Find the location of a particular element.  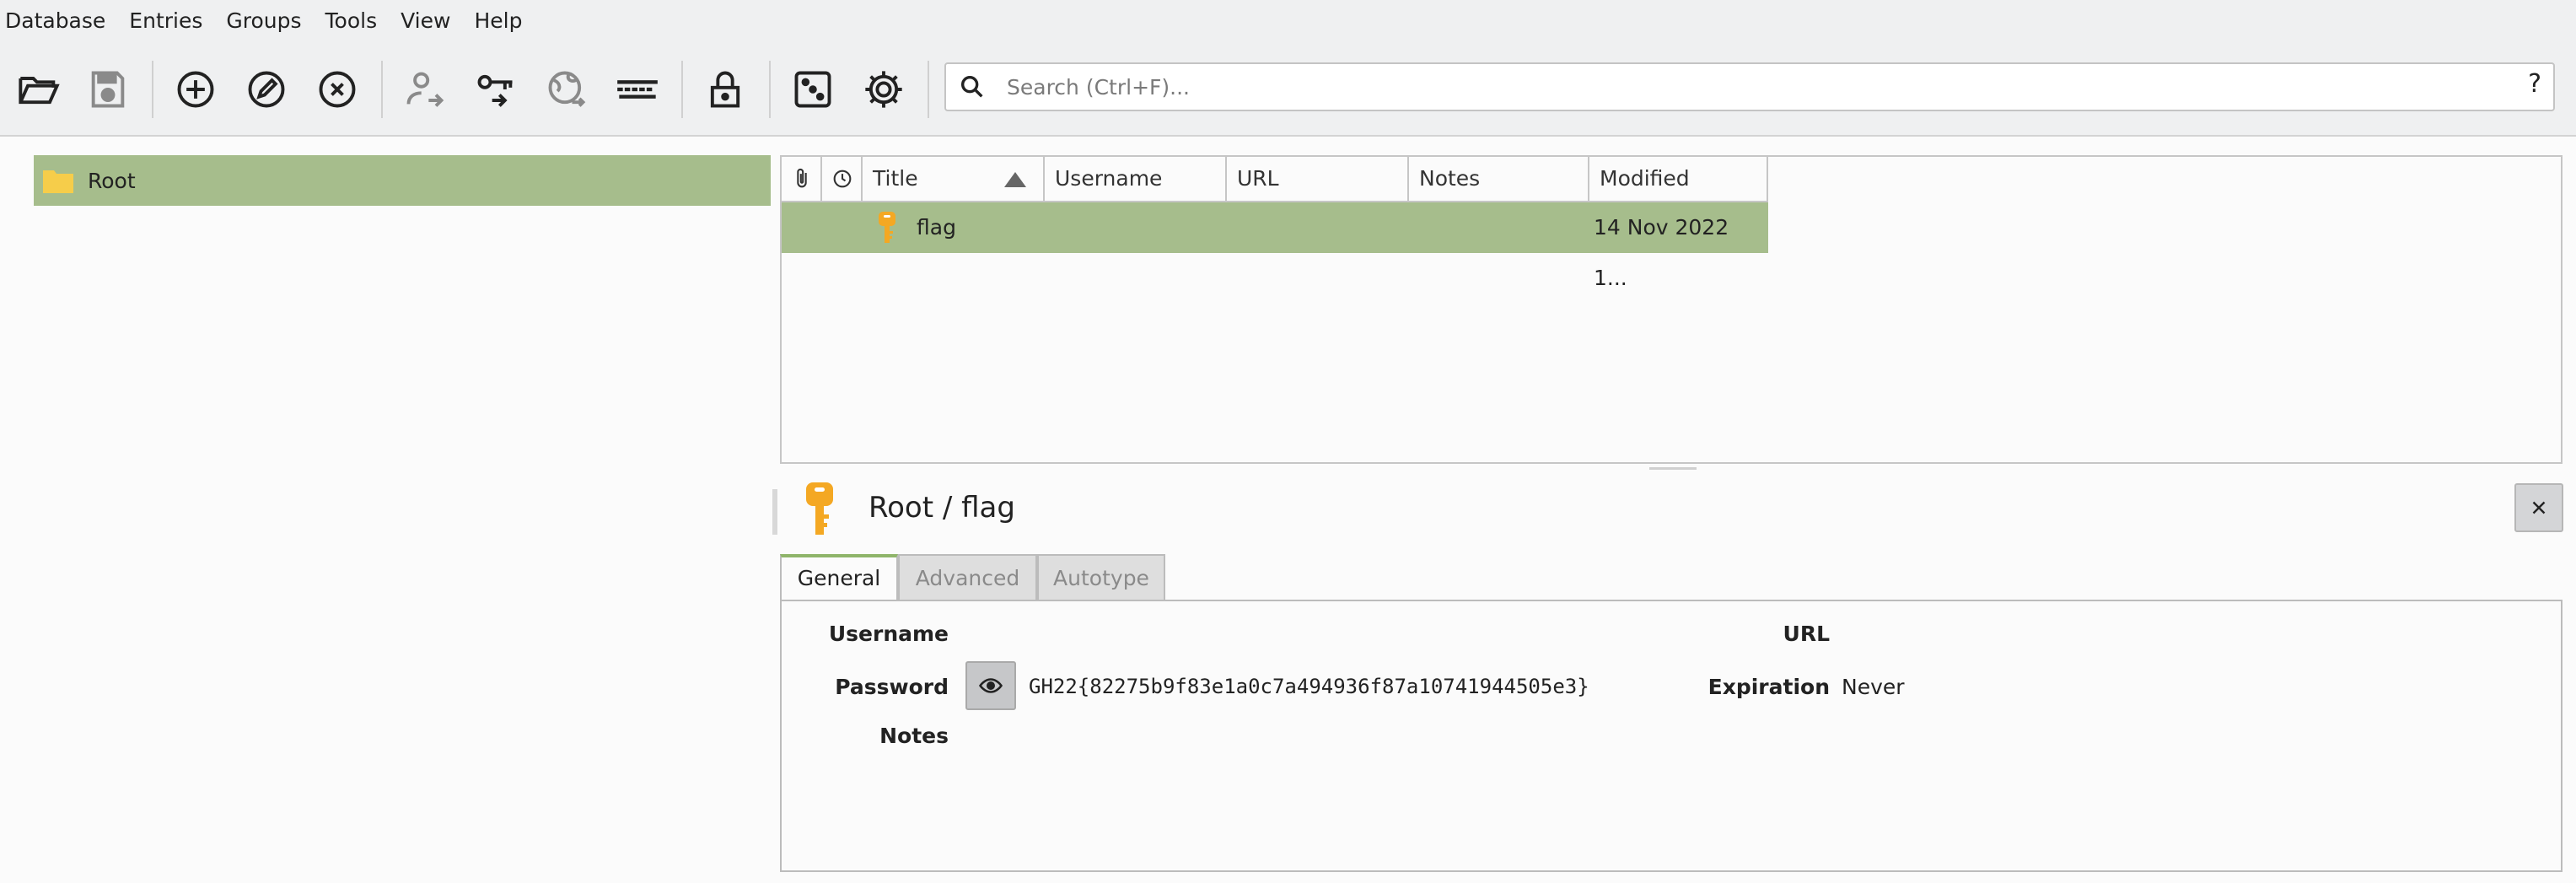

group-root: Root is located at coordinates (402, 180).